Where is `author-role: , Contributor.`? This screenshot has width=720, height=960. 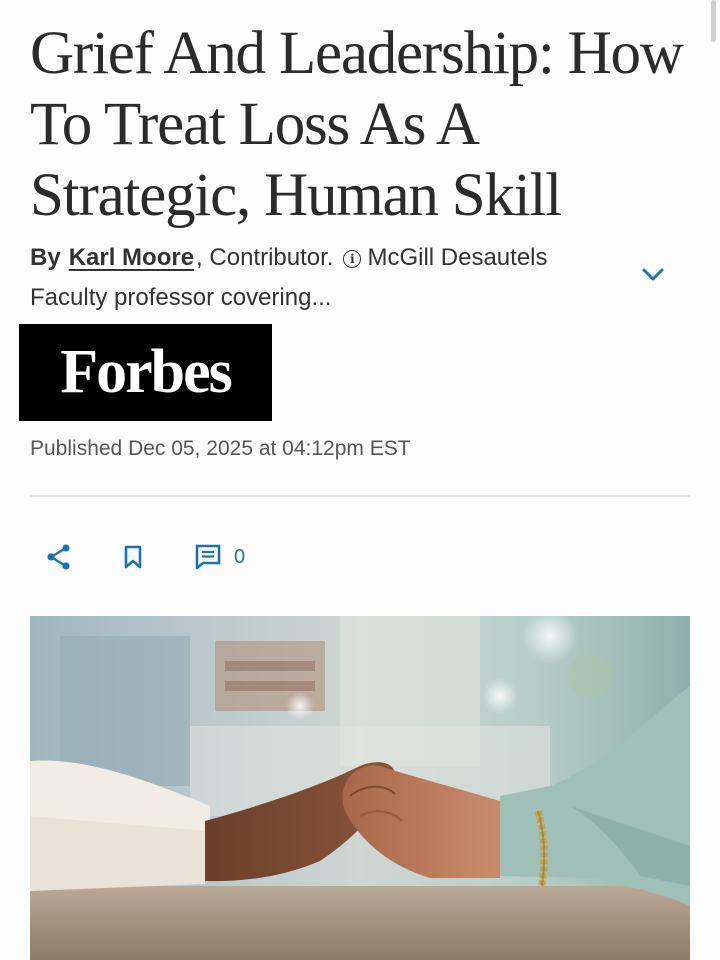 author-role: , Contributor. is located at coordinates (265, 257).